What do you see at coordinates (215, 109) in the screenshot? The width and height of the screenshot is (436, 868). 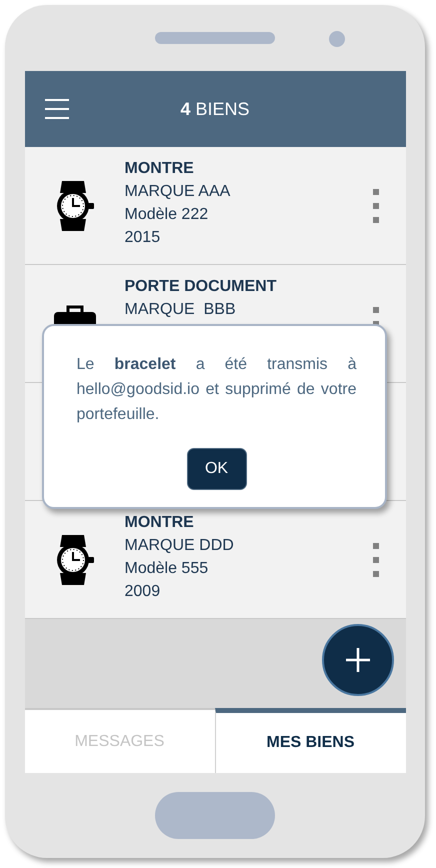 I see `header-title: 4 BIENS` at bounding box center [215, 109].